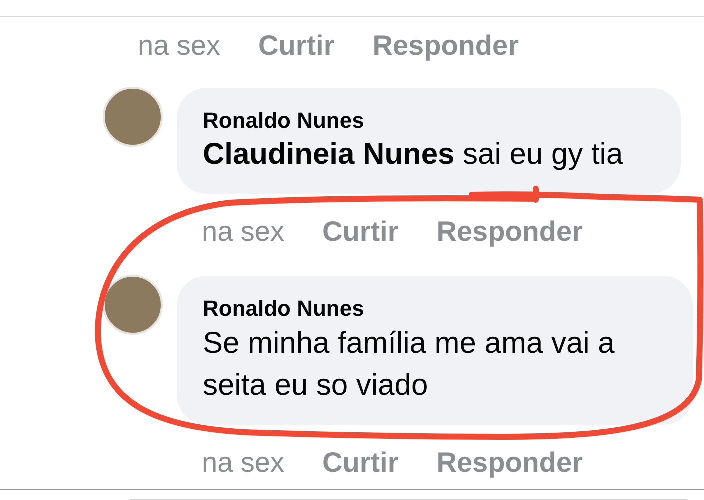 This screenshot has width=704, height=500. I want to click on comment-text: Claudineia Nunes sai eu gy tia, so click(413, 155).